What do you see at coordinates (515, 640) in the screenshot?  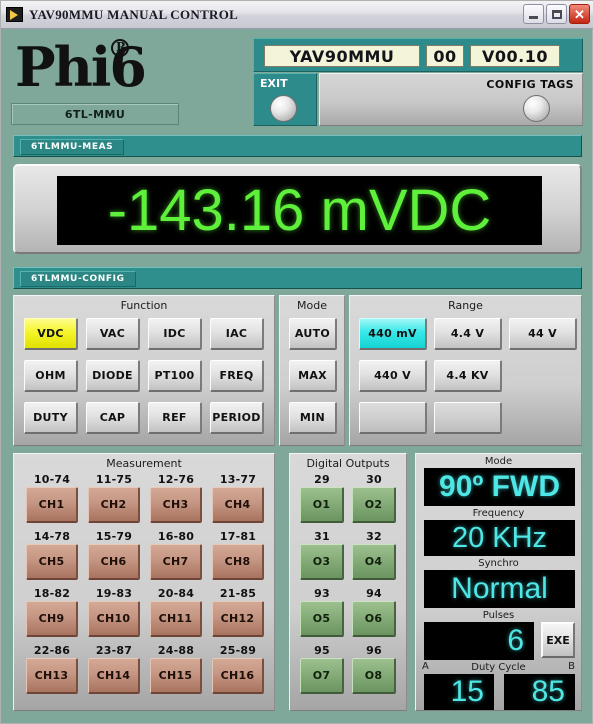 I see `status-pulses-value: 6` at bounding box center [515, 640].